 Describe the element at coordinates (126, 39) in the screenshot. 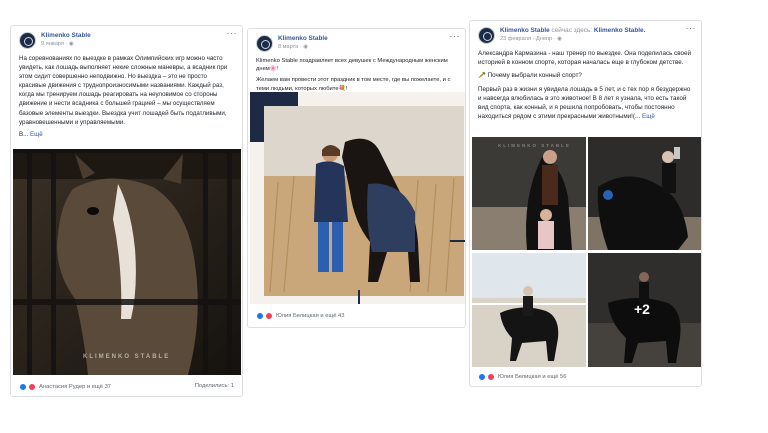

I see `post-header: Klimenko Stable 9 января · ◉ ···` at that location.